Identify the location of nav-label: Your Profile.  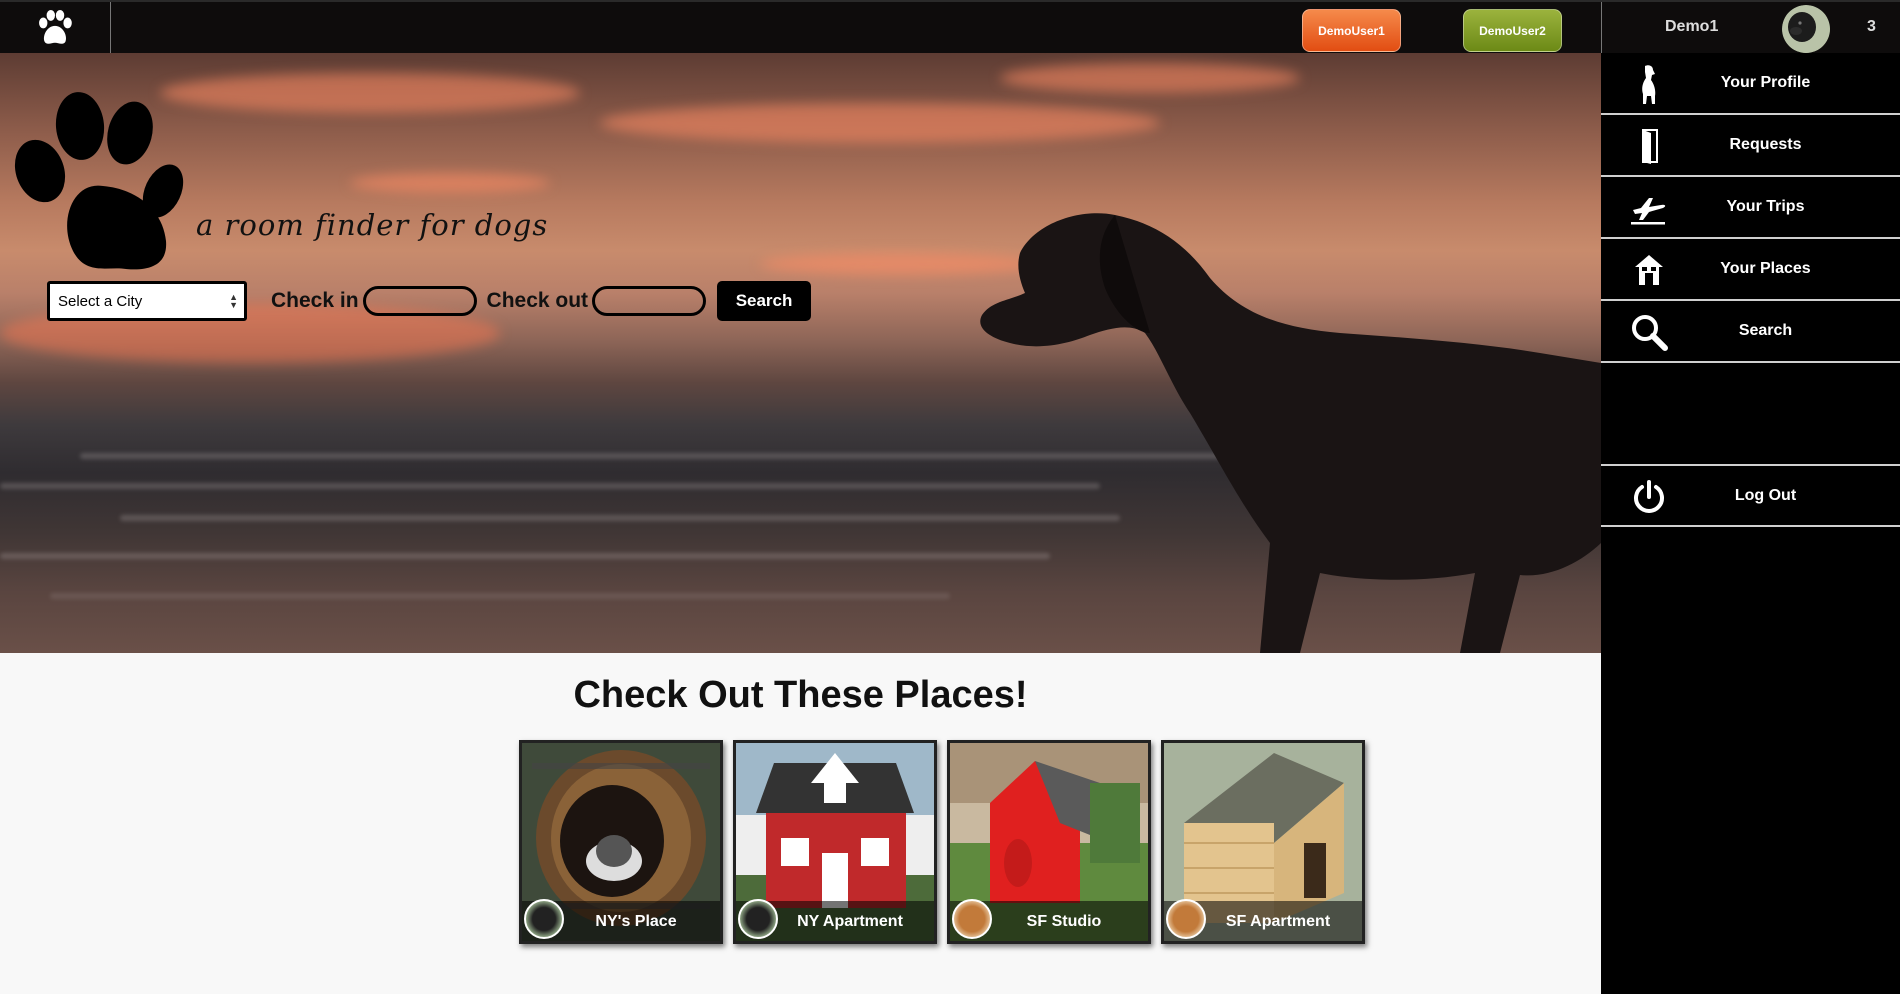
(1765, 82).